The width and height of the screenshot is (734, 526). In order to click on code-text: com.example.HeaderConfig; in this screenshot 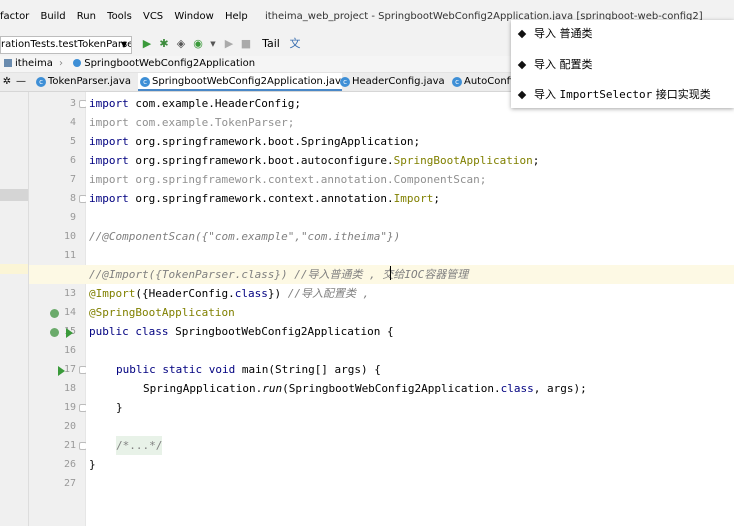, I will do `click(214, 103)`.